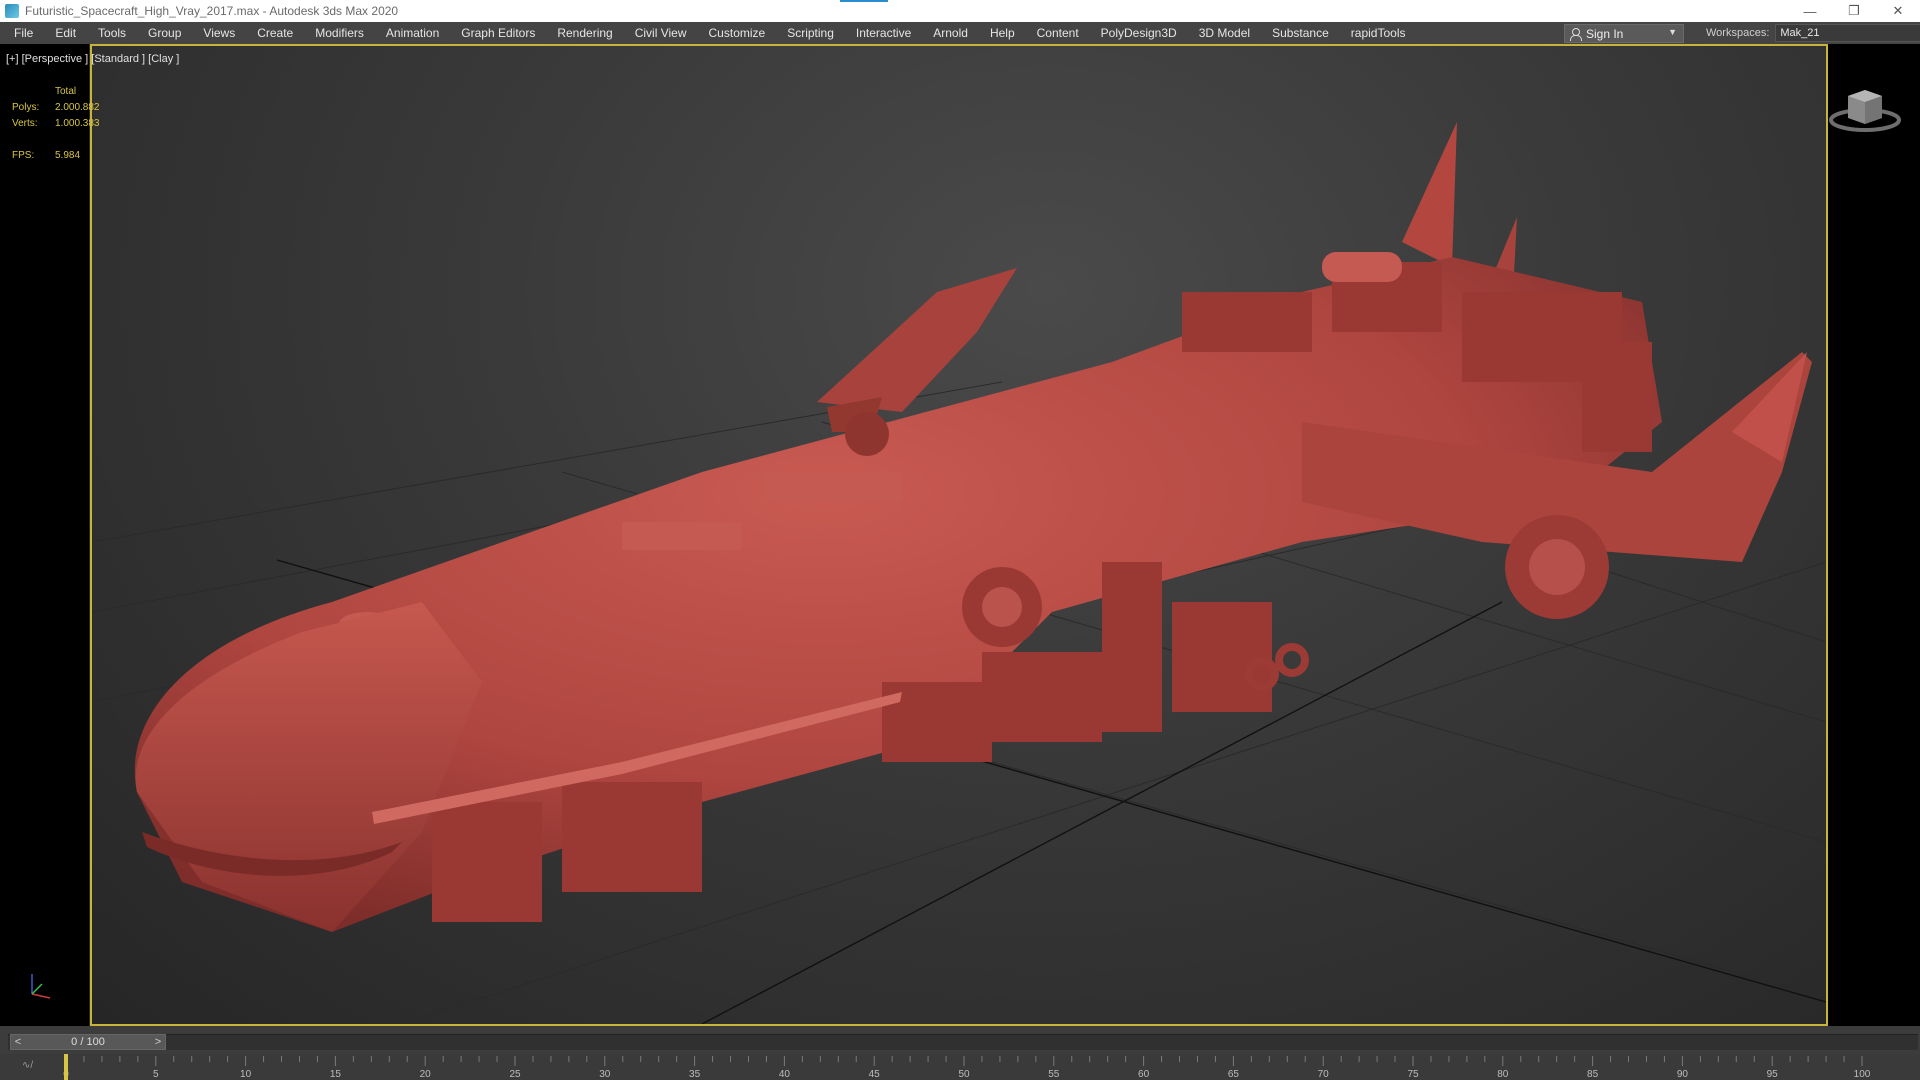  What do you see at coordinates (498, 33) in the screenshot?
I see `menu-graph-editors: Graph Editors` at bounding box center [498, 33].